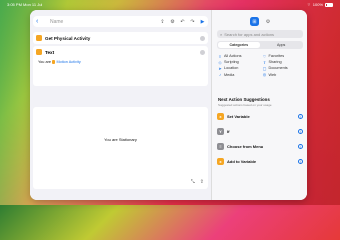 The height and width of the screenshot is (240, 340). Describe the element at coordinates (120, 38) in the screenshot. I see `action-get-physical-activity: Get Physical Activity` at that location.